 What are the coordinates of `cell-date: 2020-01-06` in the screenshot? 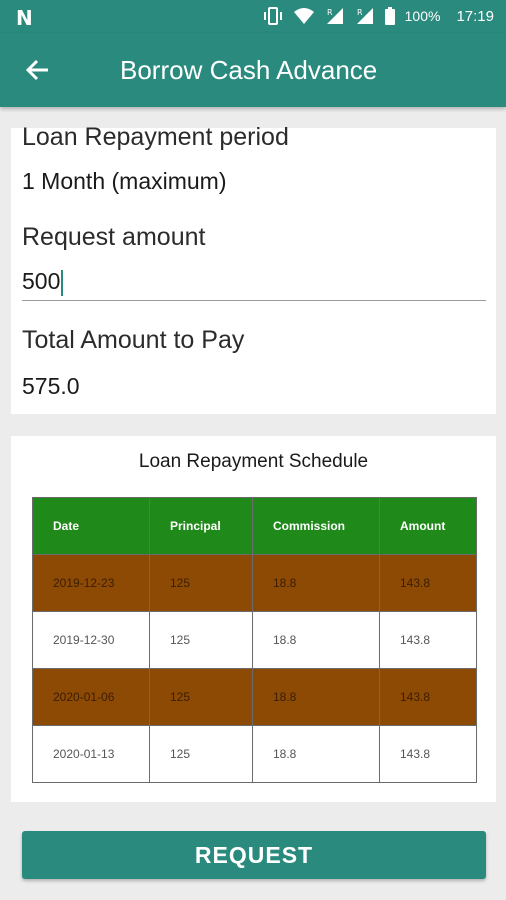 It's located at (91, 697).